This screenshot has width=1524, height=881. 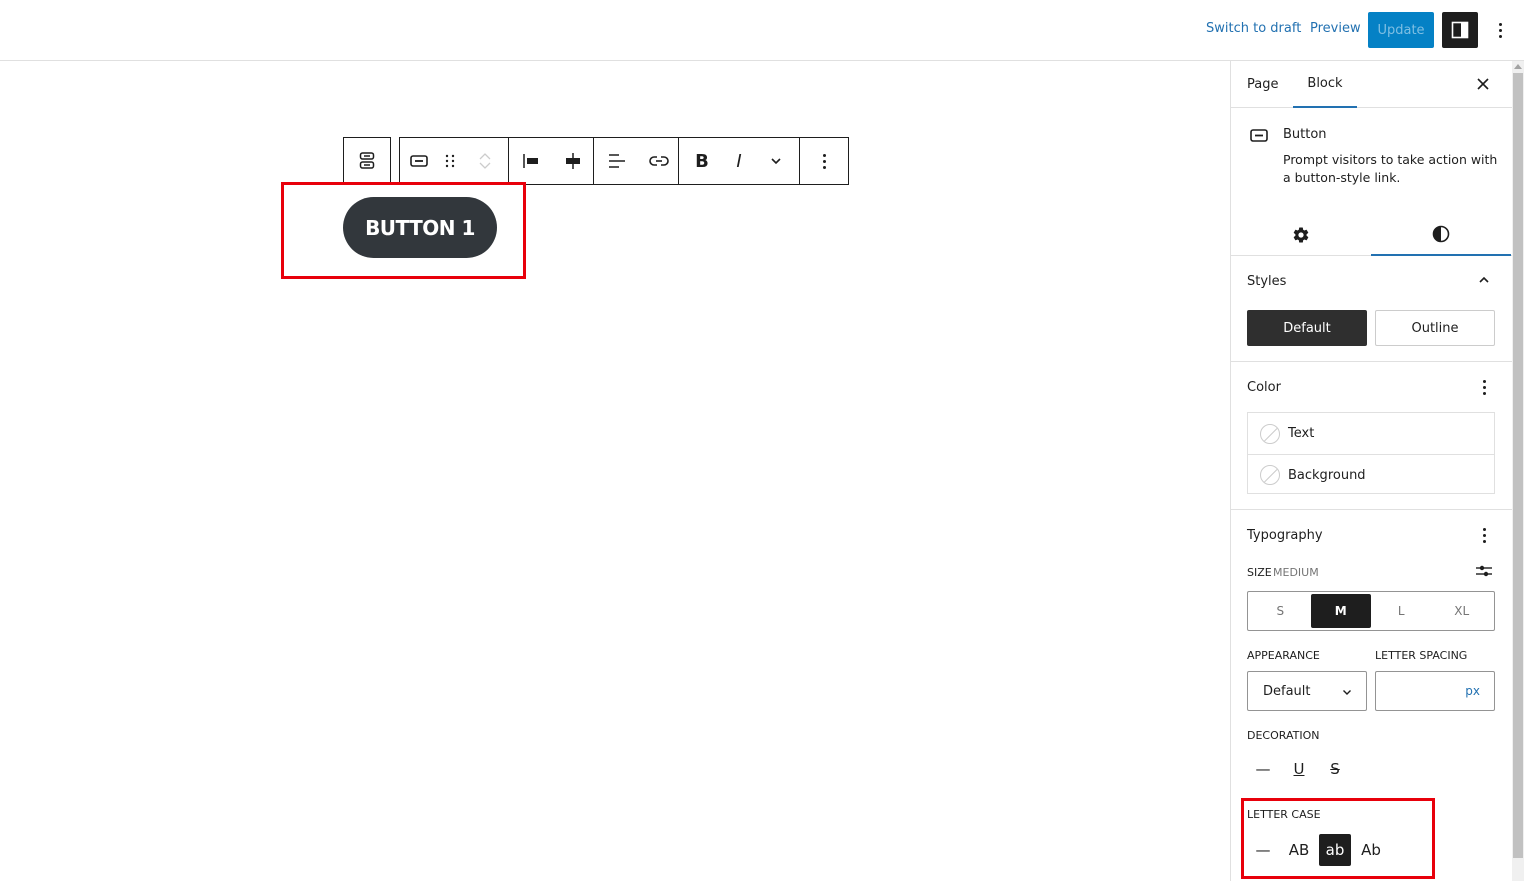 I want to click on block-options-button, so click(x=824, y=161).